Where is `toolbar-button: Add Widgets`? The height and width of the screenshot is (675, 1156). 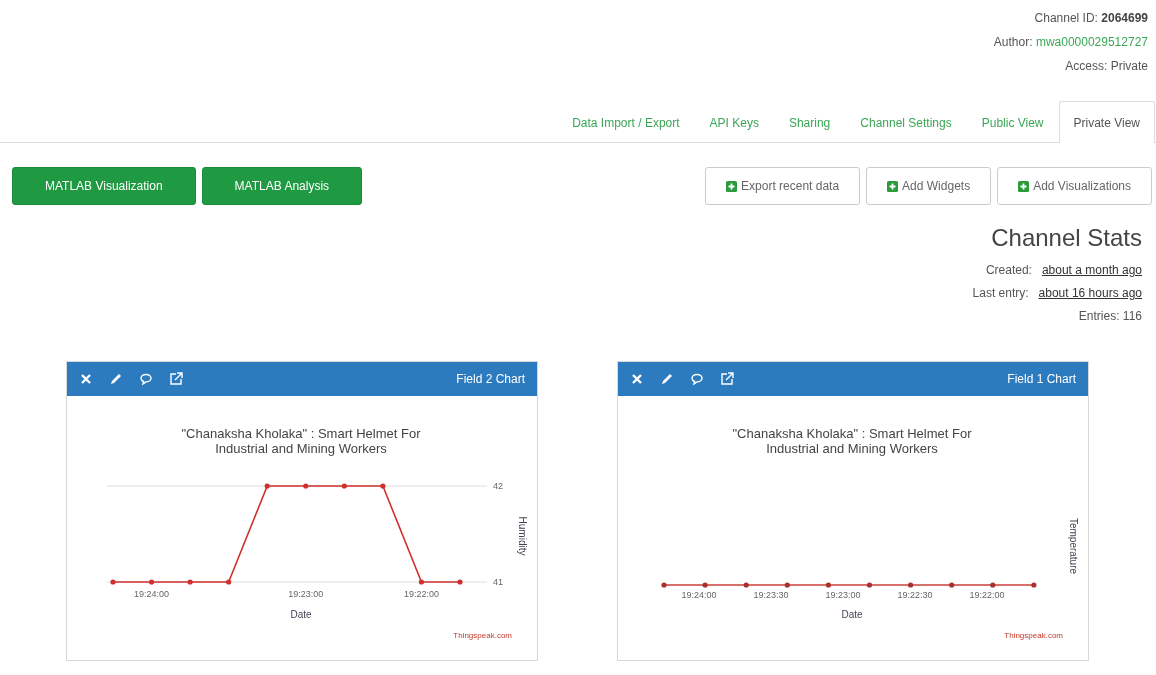 toolbar-button: Add Widgets is located at coordinates (929, 186).